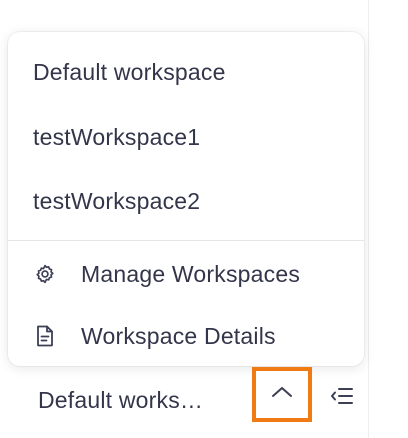 The width and height of the screenshot is (408, 438). What do you see at coordinates (45, 336) in the screenshot?
I see `document-icon` at bounding box center [45, 336].